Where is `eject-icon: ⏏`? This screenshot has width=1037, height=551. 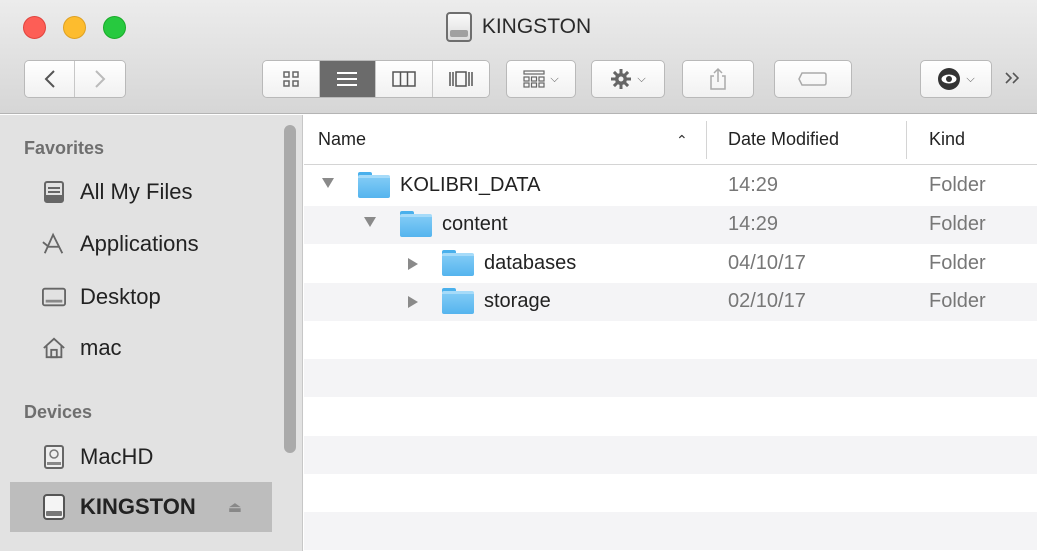
eject-icon: ⏏ is located at coordinates (235, 507).